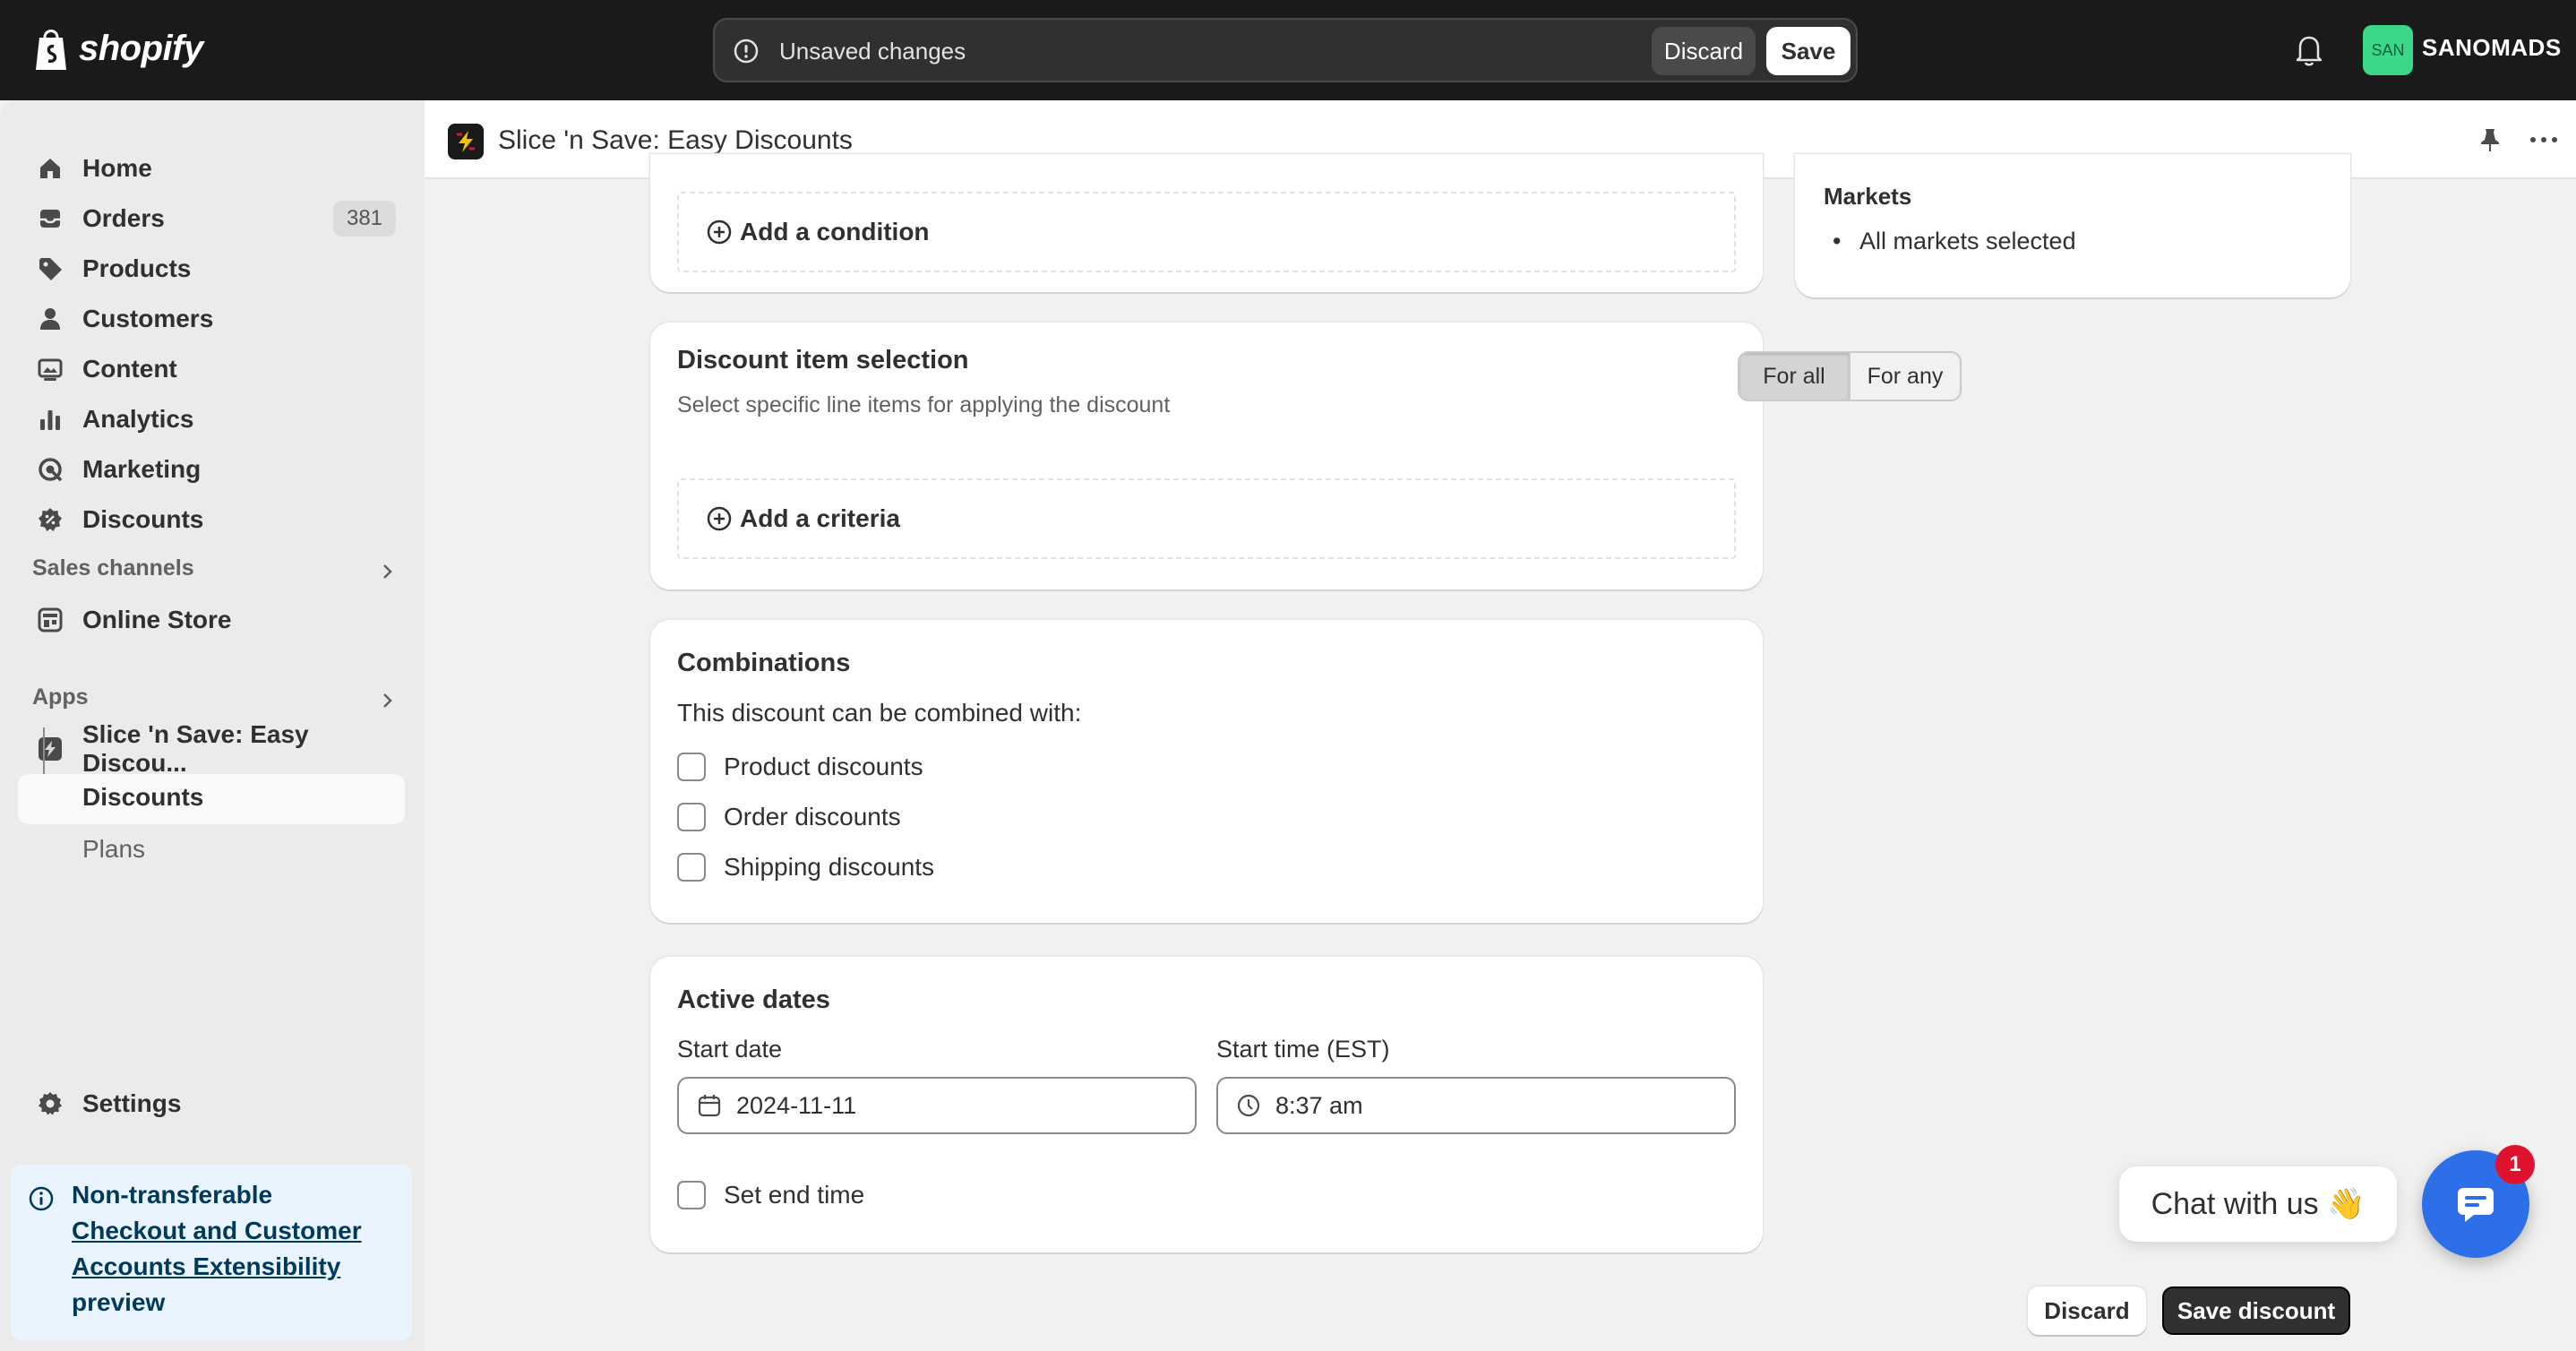 The width and height of the screenshot is (2576, 1351). What do you see at coordinates (823, 360) in the screenshot?
I see `card-title: Discount item selection` at bounding box center [823, 360].